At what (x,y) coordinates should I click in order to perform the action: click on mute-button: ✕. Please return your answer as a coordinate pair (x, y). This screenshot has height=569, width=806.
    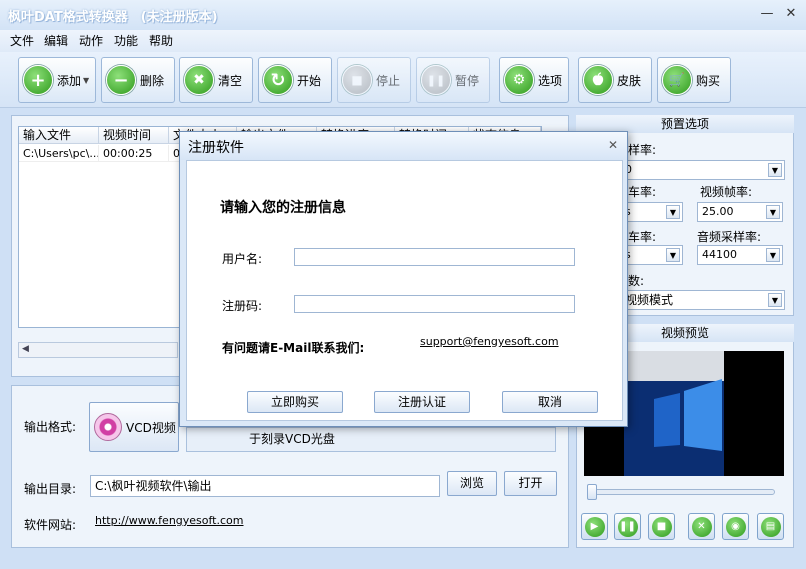
    Looking at the image, I should click on (701, 526).